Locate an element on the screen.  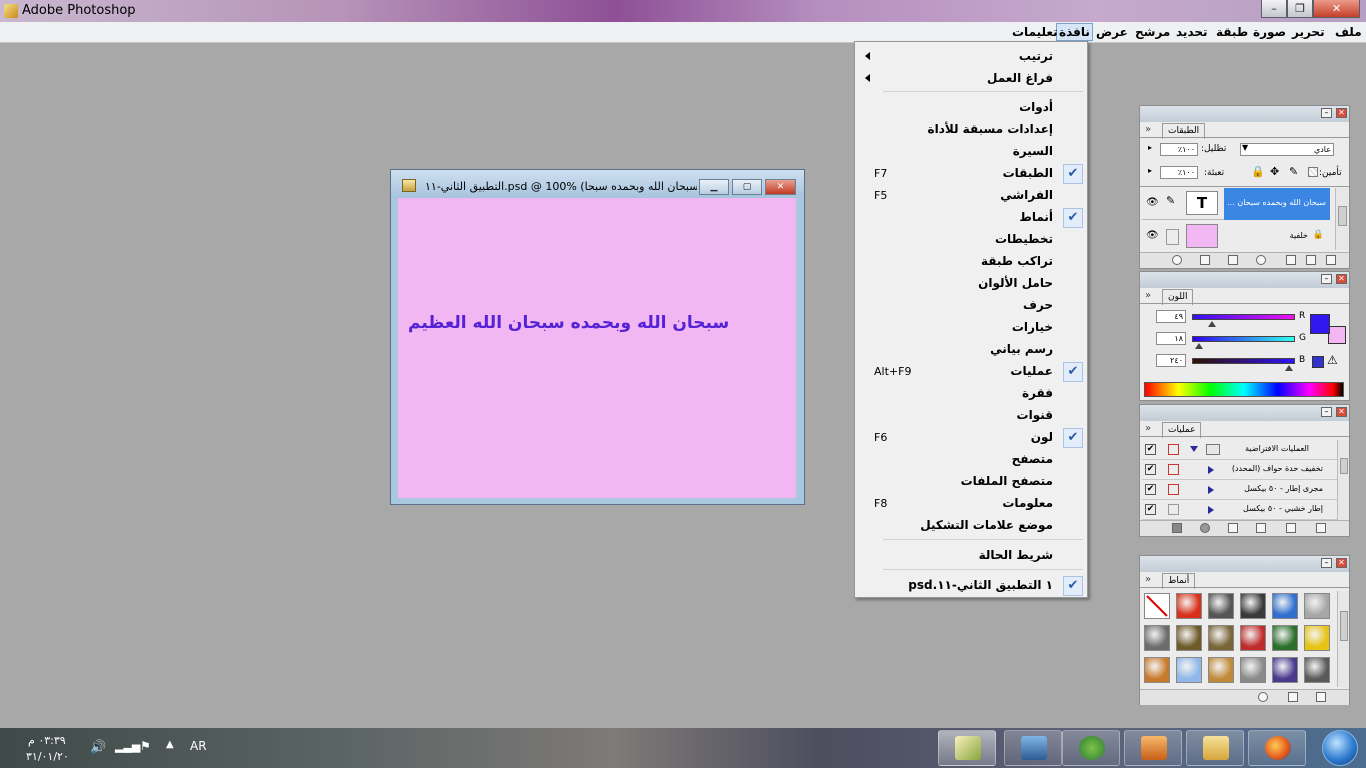
menu-select: تحديد is located at coordinates (1192, 32).